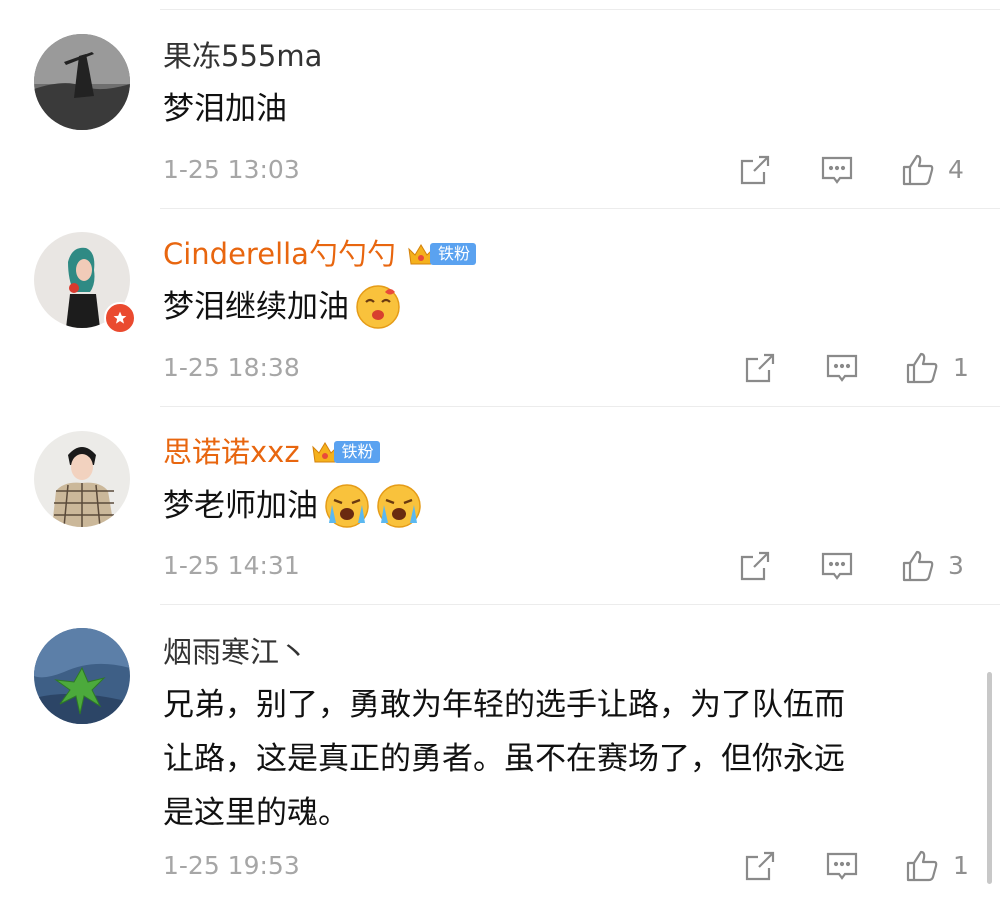 The image size is (1000, 906). What do you see at coordinates (256, 813) in the screenshot?
I see `comment-text-line: 是这里的魂。` at bounding box center [256, 813].